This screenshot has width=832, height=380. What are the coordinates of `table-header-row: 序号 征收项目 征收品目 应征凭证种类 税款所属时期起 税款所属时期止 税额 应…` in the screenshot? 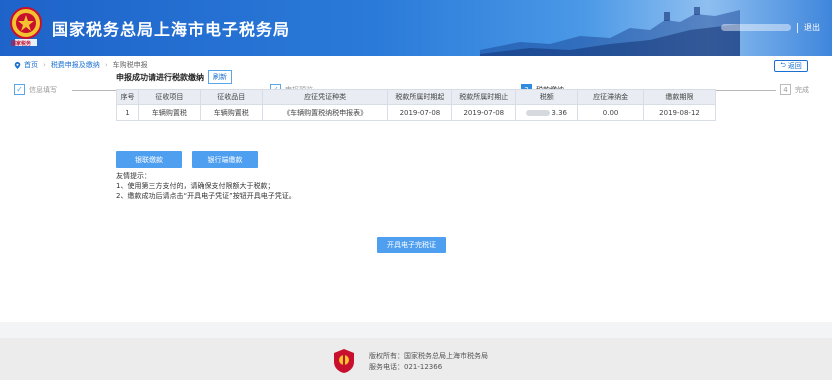 It's located at (416, 97).